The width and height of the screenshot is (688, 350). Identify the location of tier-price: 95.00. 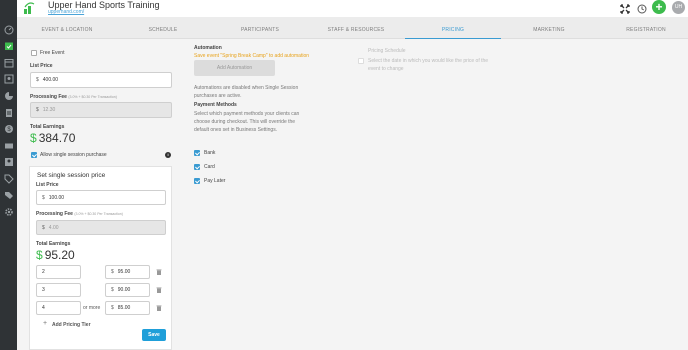
(124, 272).